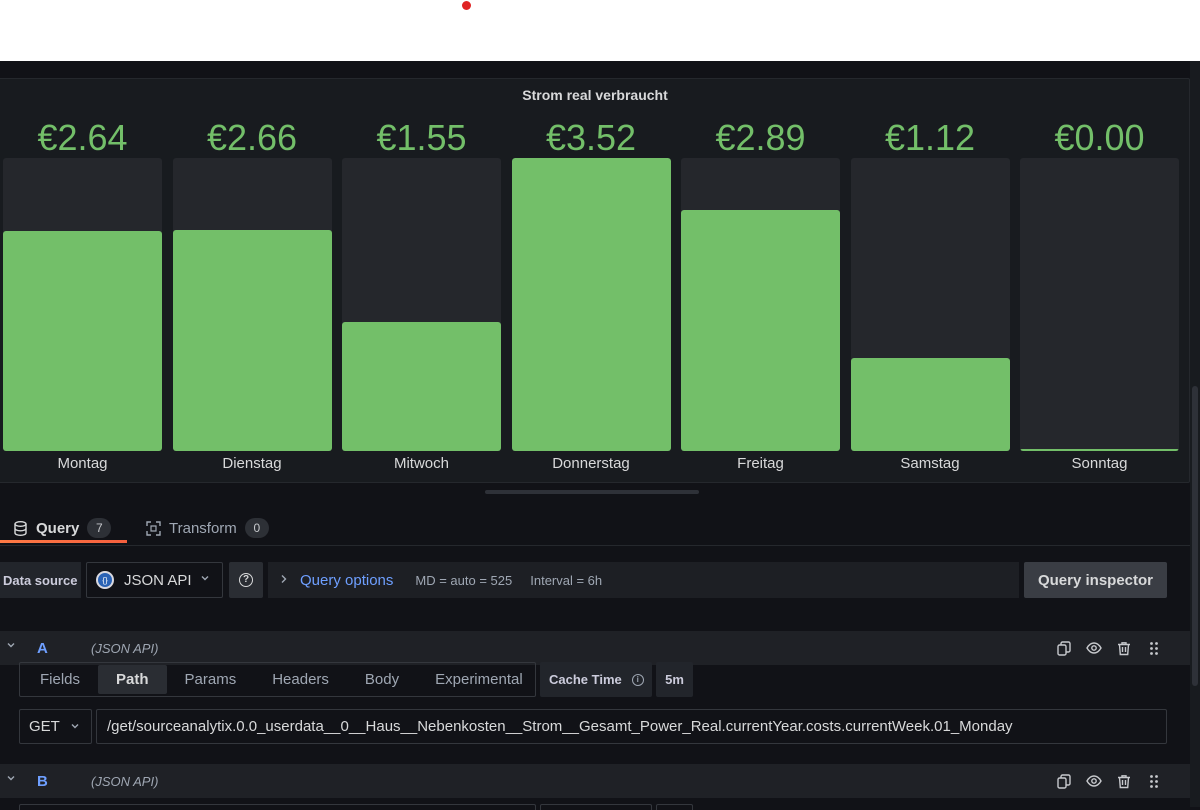 Image resolution: width=1200 pixels, height=810 pixels. I want to click on gauge-freitag: €2.89 Freitag, so click(760, 281).